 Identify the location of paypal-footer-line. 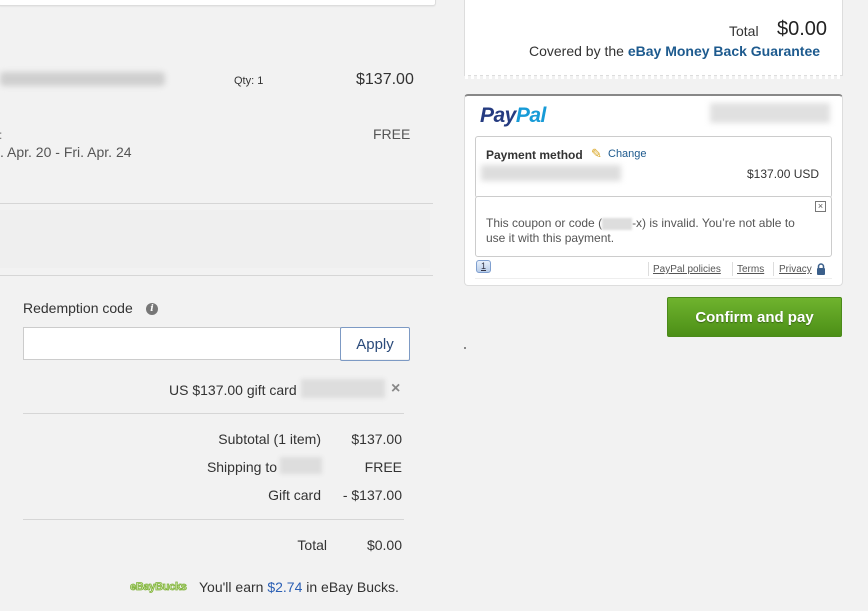
(653, 278).